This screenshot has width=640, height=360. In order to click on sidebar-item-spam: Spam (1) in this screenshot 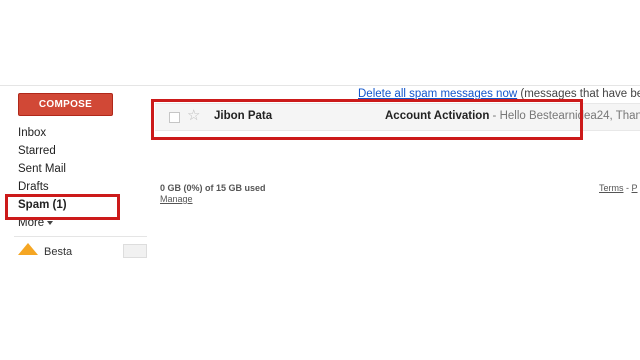, I will do `click(74, 205)`.